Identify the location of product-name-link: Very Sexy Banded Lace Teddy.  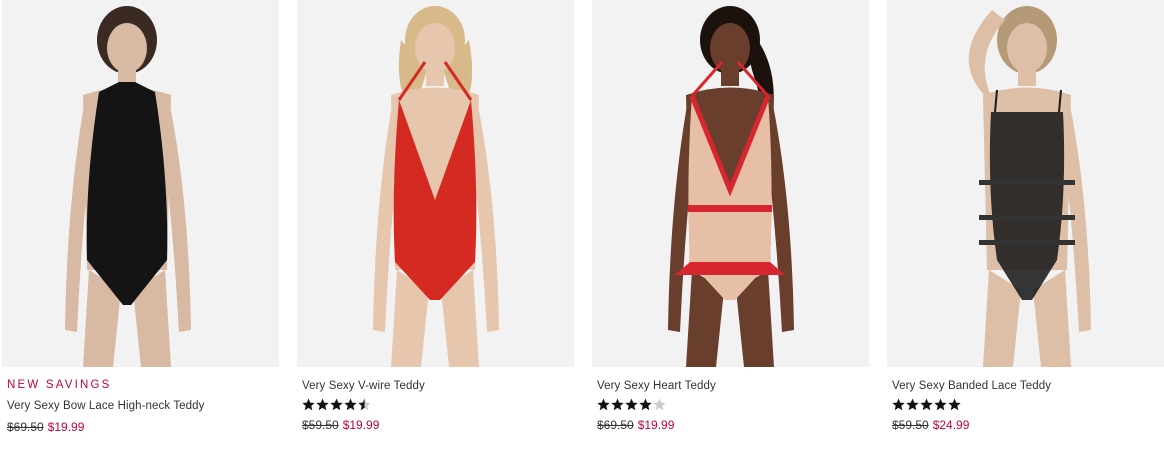
(1028, 386).